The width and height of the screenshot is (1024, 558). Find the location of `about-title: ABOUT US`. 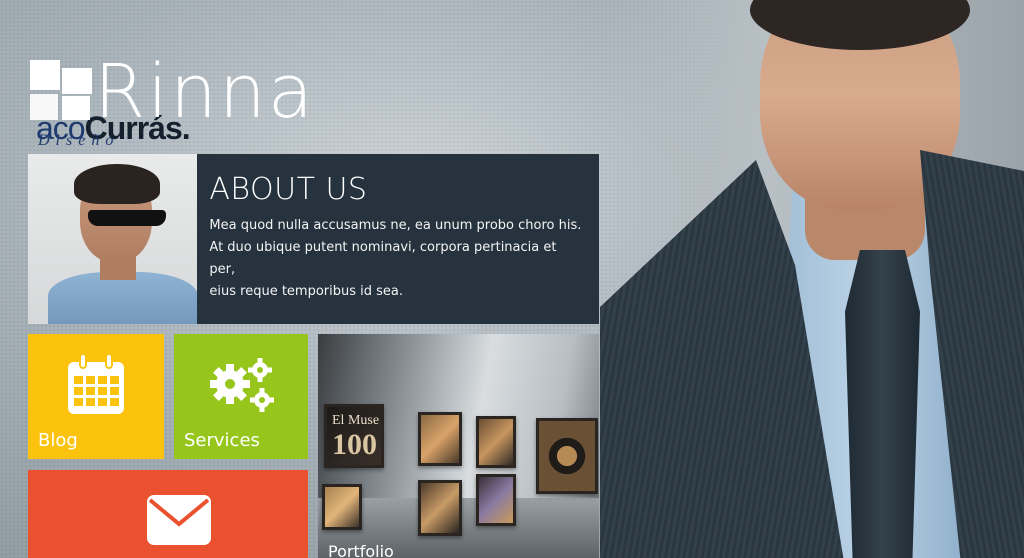

about-title: ABOUT US is located at coordinates (288, 189).